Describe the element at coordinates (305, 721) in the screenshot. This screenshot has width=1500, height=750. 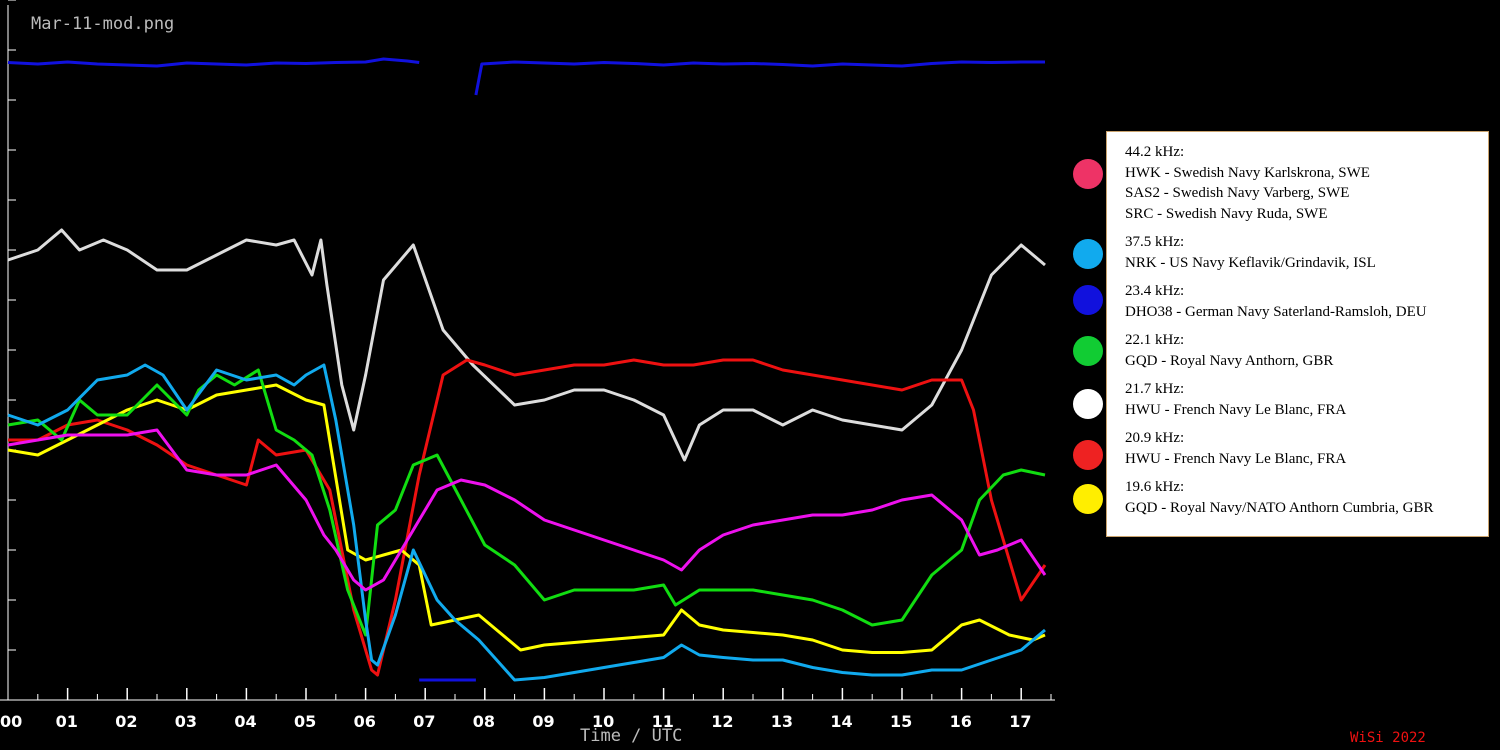
I see `x-tick-label: 05` at that location.